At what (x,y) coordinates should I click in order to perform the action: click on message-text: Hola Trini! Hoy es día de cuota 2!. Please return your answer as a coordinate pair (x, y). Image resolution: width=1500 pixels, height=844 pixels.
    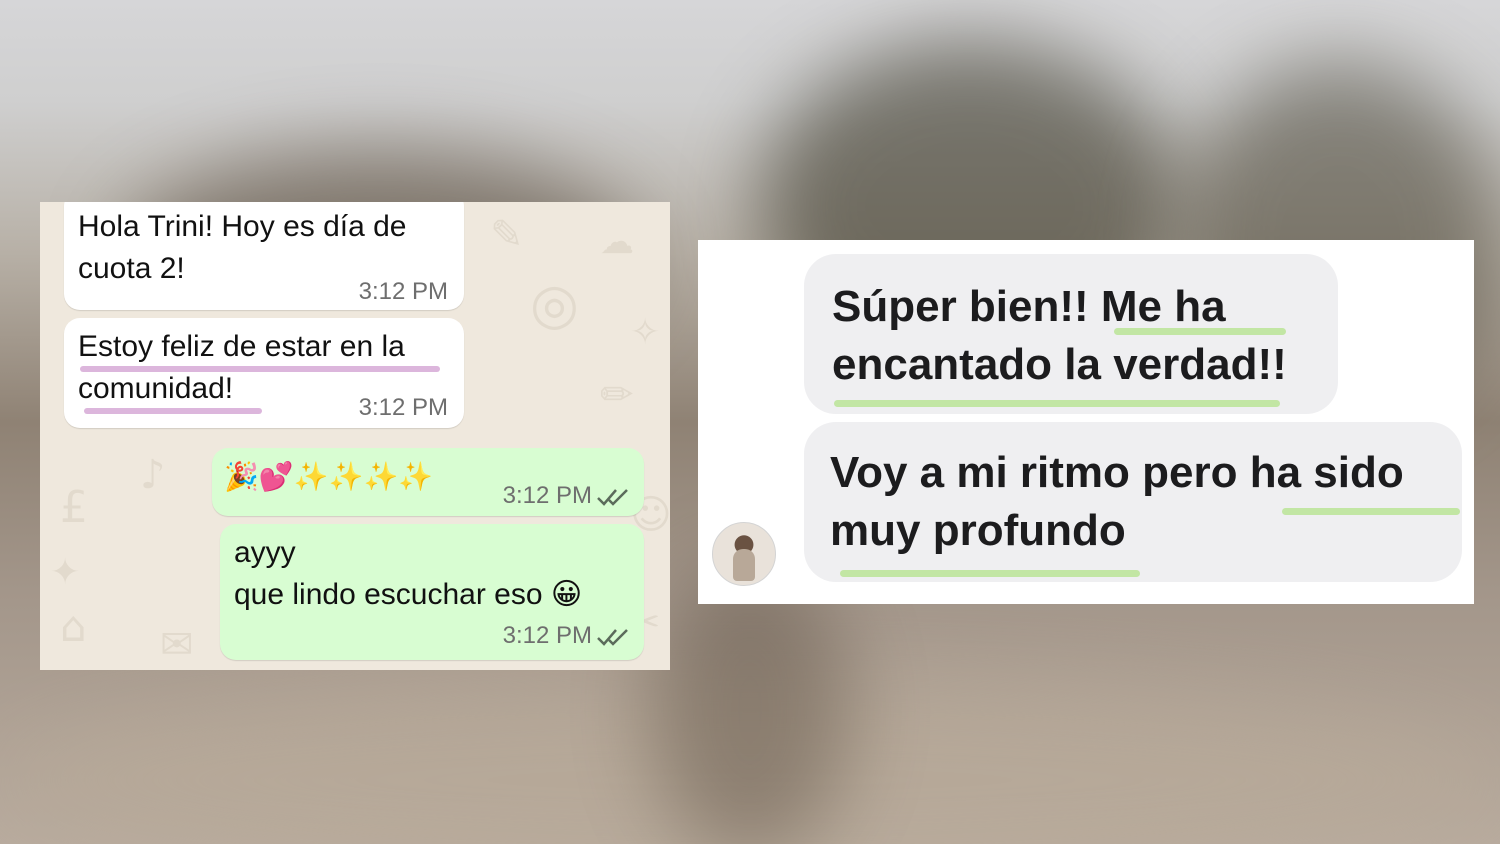
    Looking at the image, I should click on (242, 247).